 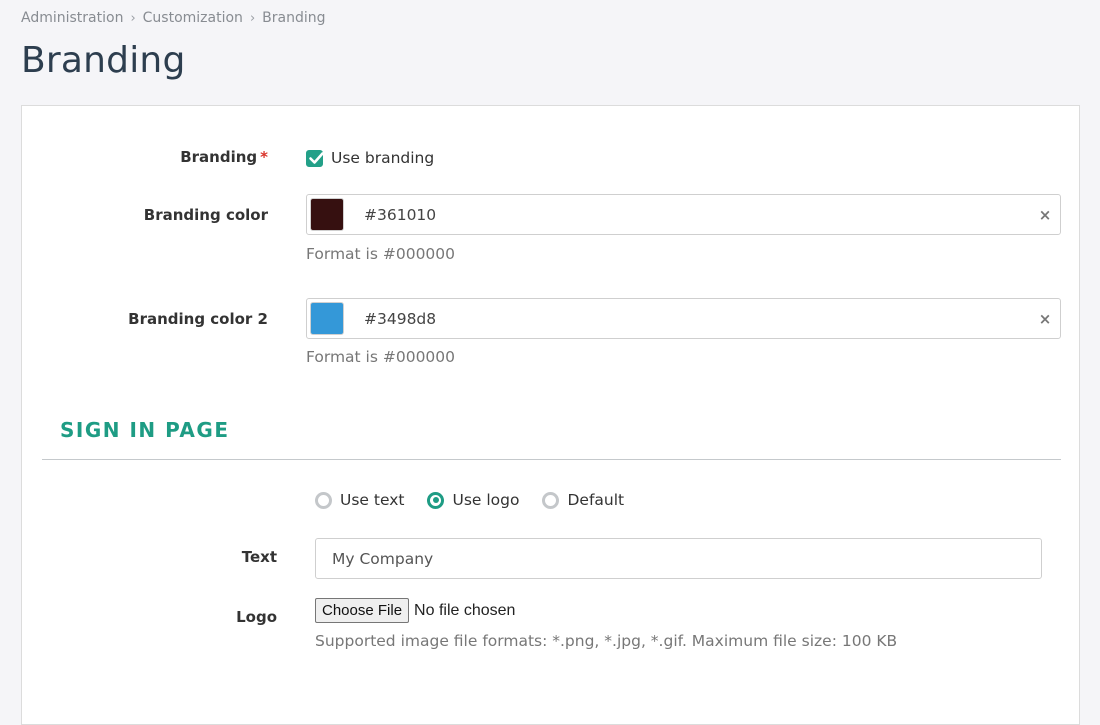 I want to click on sign-in-text-input, so click(x=678, y=558).